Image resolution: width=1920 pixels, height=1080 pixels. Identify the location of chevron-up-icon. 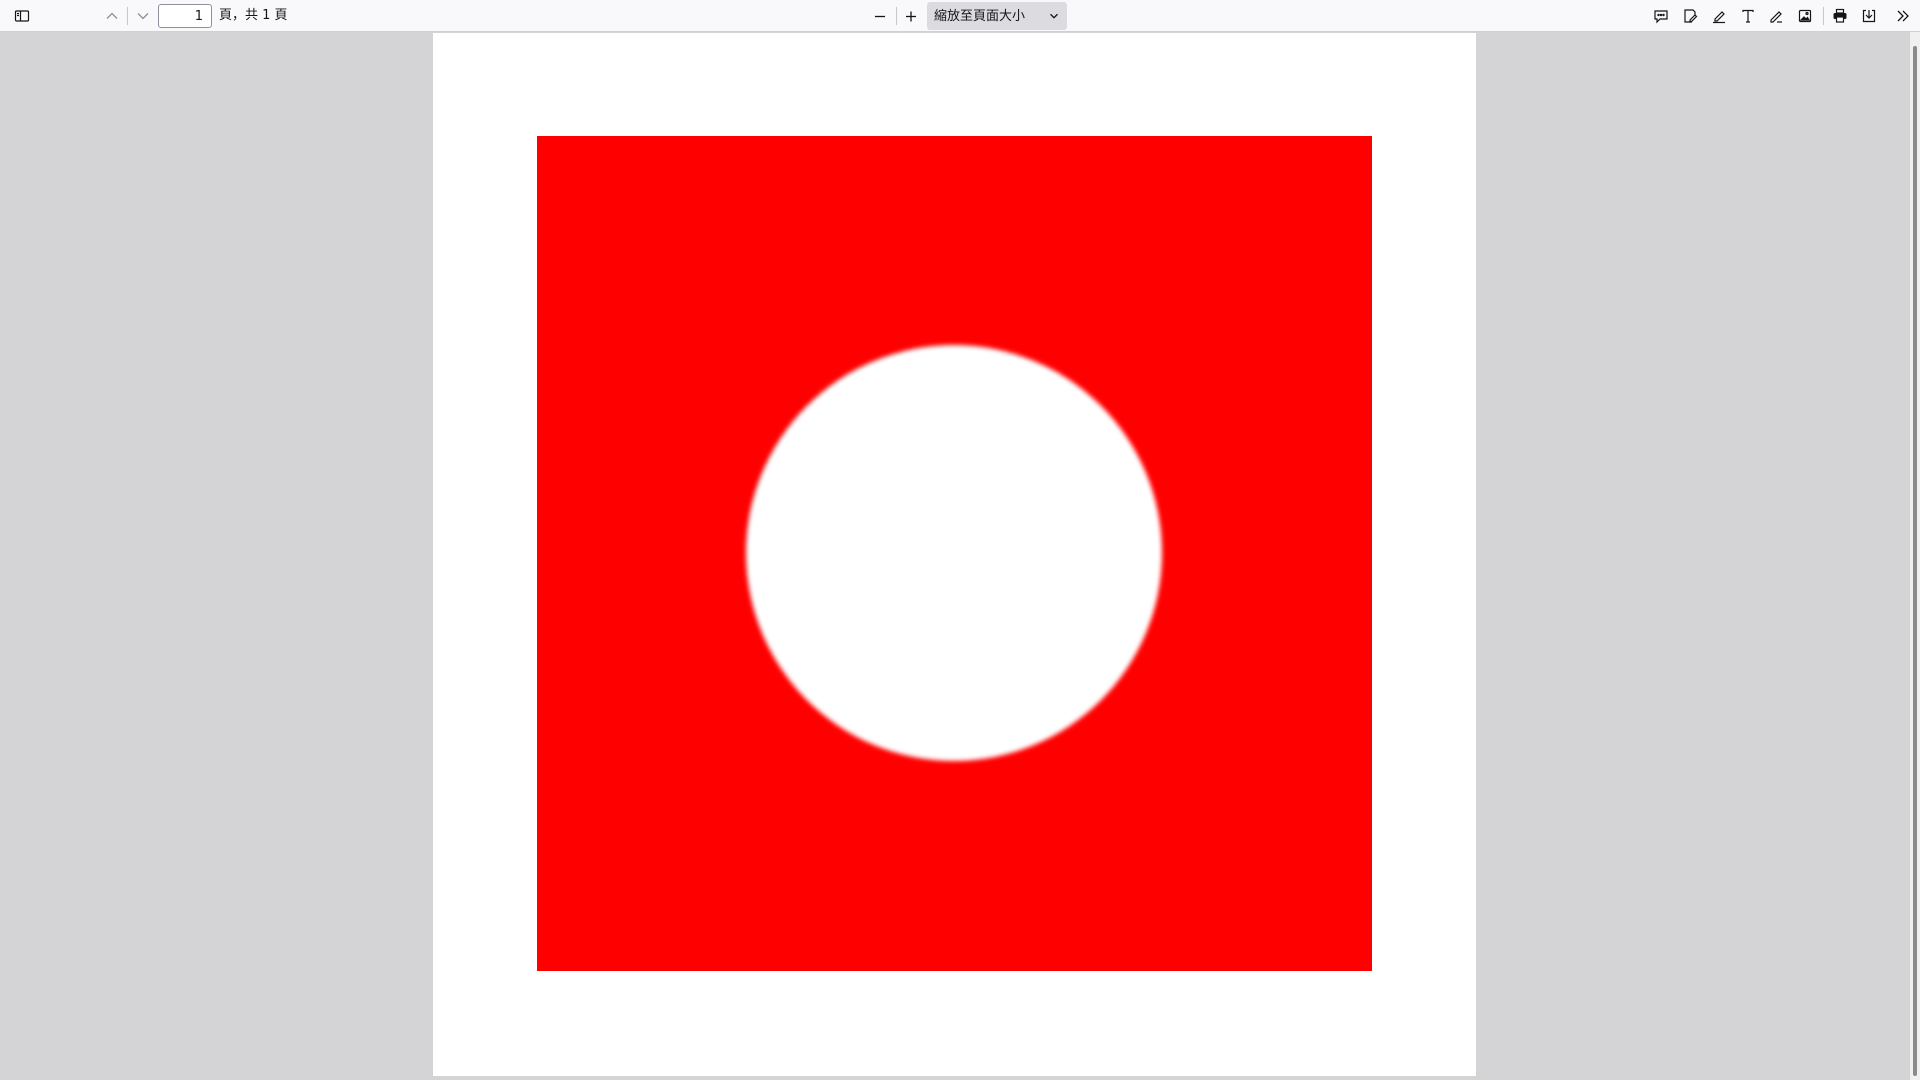
(112, 15).